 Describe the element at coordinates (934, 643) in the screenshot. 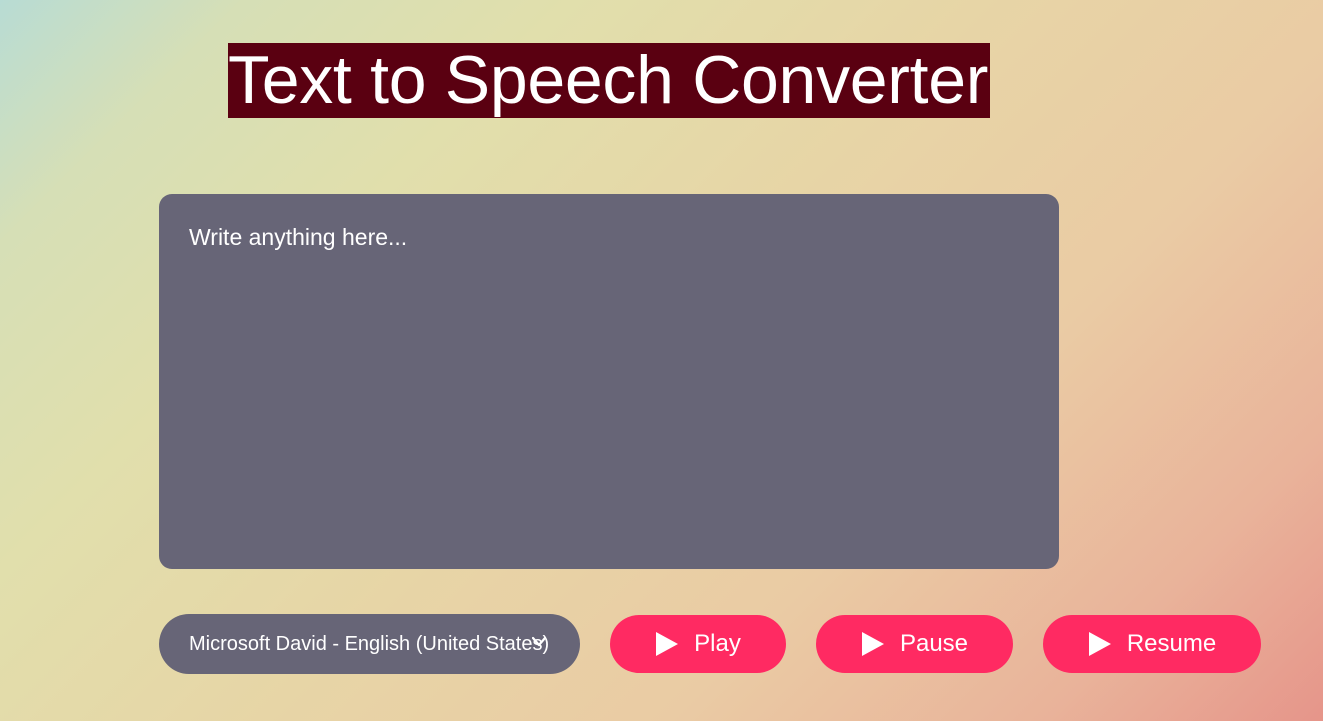

I see `pause-button-label: Pause` at that location.